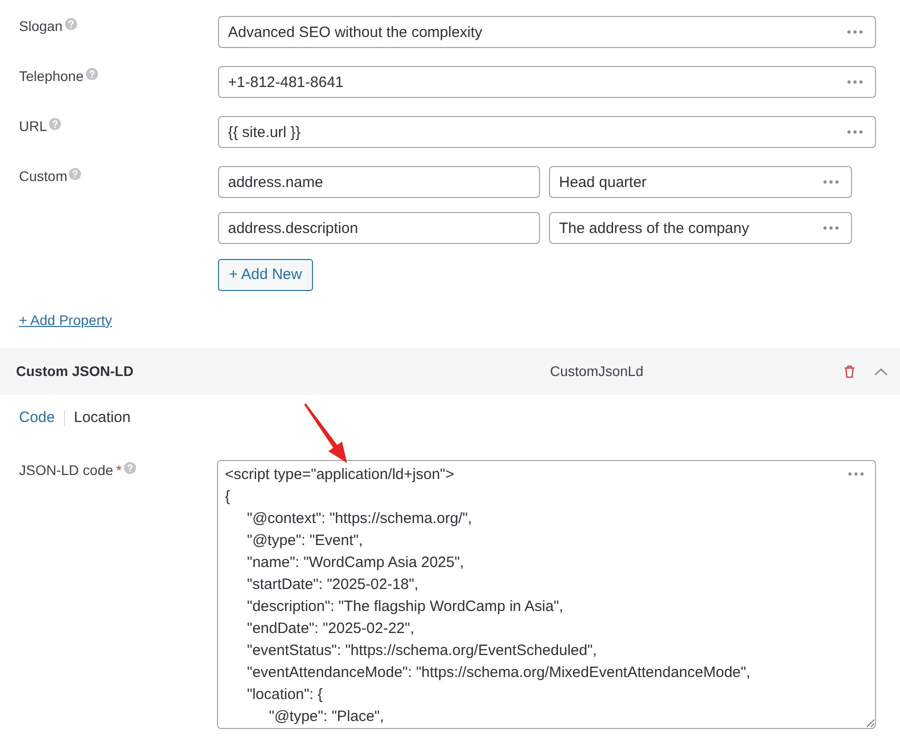 The width and height of the screenshot is (900, 745). What do you see at coordinates (66, 470) in the screenshot?
I see `field-label: JSON-LD code` at bounding box center [66, 470].